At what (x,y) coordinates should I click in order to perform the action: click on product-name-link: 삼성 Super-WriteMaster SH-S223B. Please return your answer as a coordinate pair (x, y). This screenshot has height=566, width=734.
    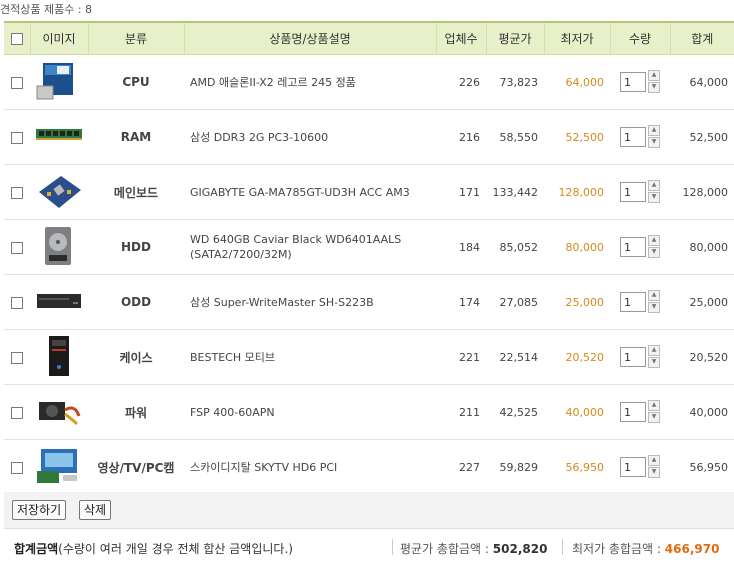
    Looking at the image, I should click on (310, 302).